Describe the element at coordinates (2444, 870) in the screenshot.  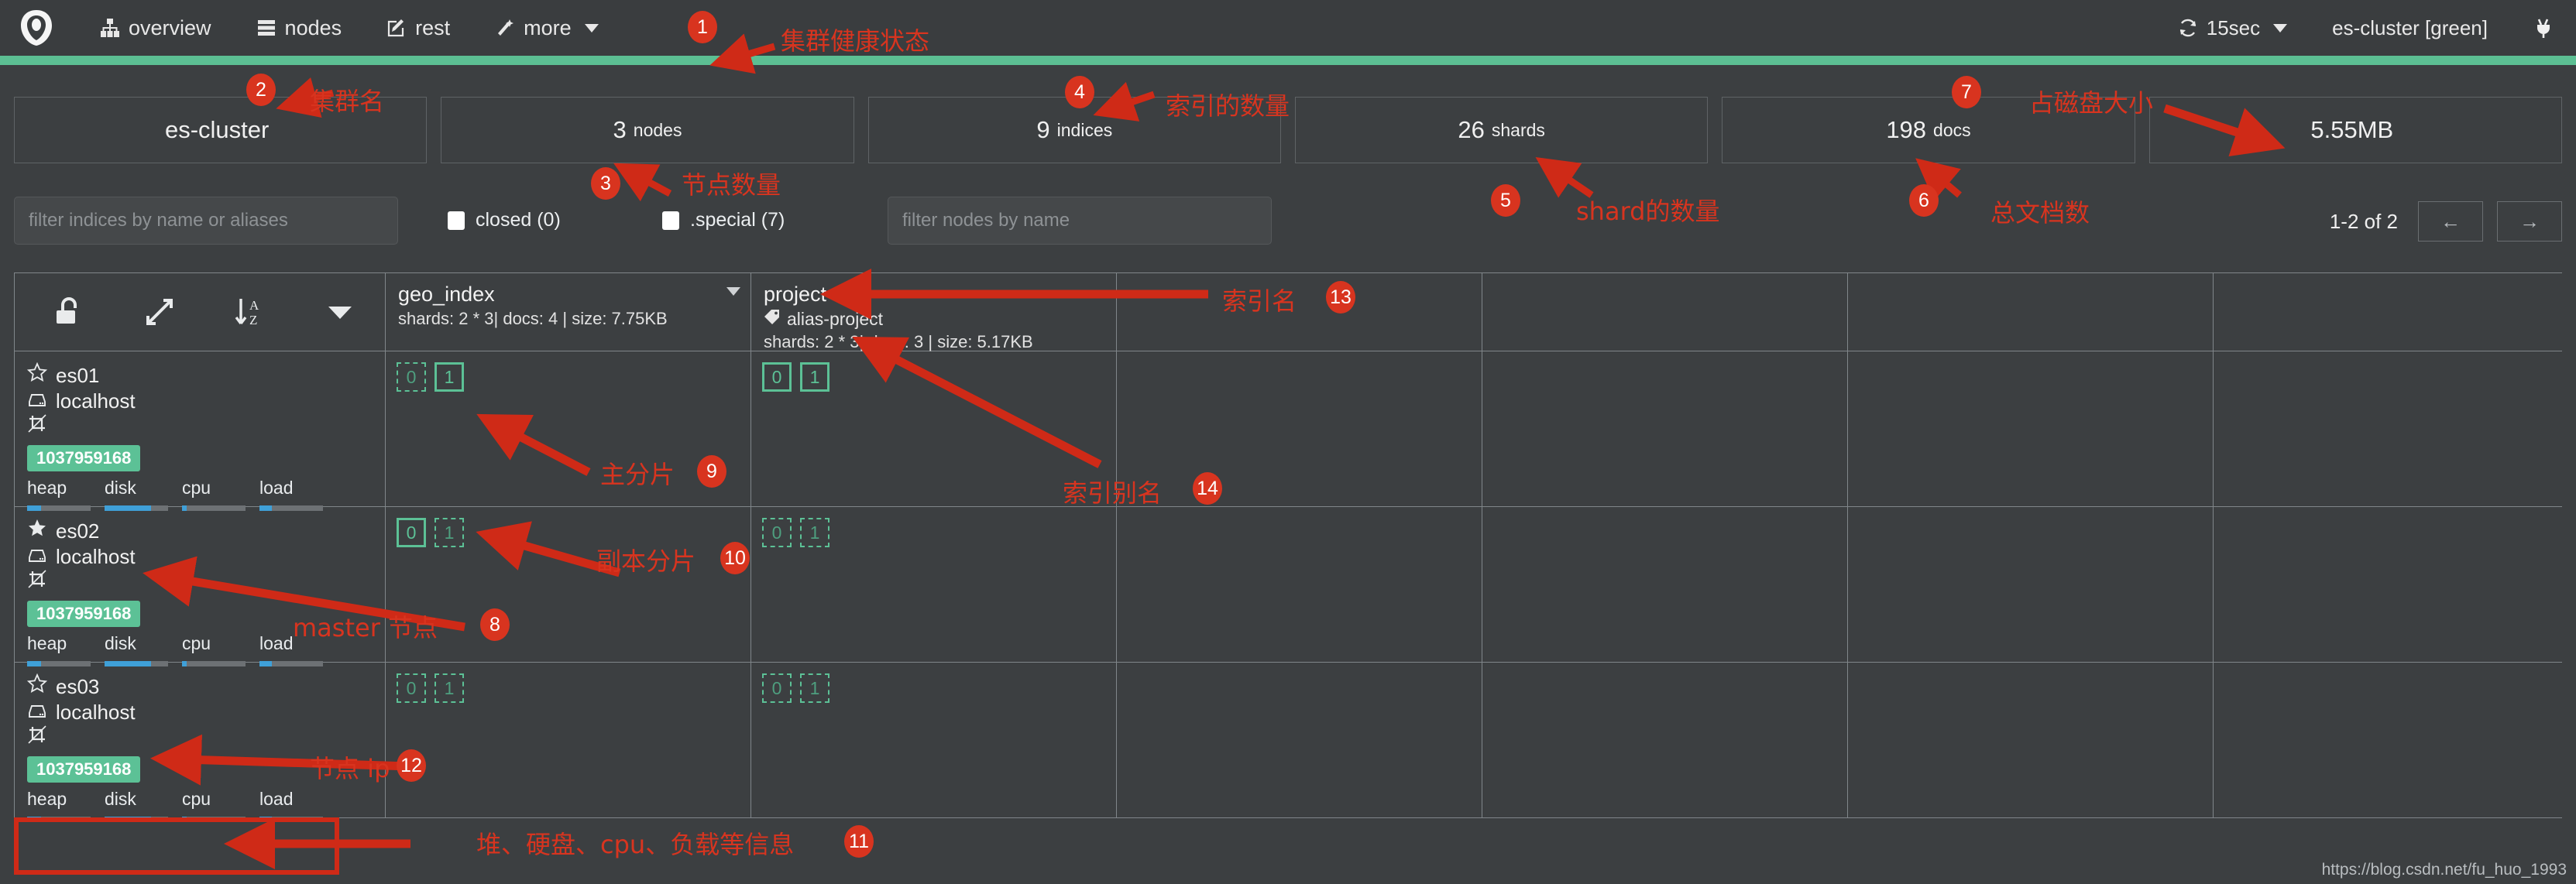
I see `watermark: https://blog.csdn.net/fu_huo_1993` at that location.